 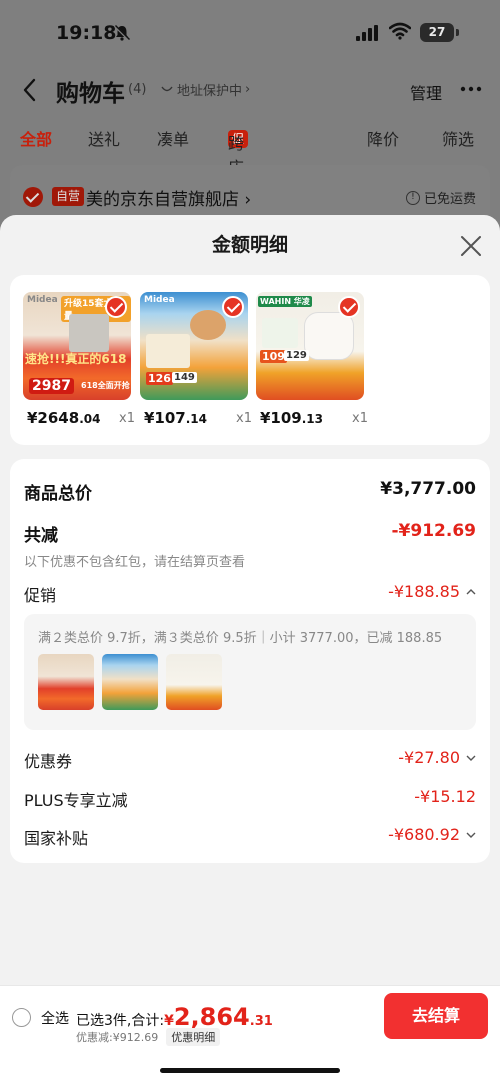 What do you see at coordinates (137, 89) in the screenshot?
I see `cart-item-count: (4)` at bounding box center [137, 89].